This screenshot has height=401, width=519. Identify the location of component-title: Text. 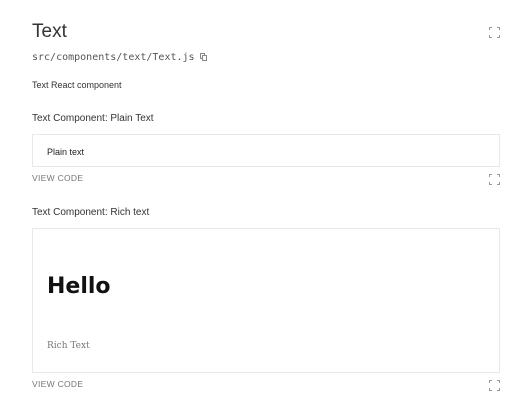
(49, 31).